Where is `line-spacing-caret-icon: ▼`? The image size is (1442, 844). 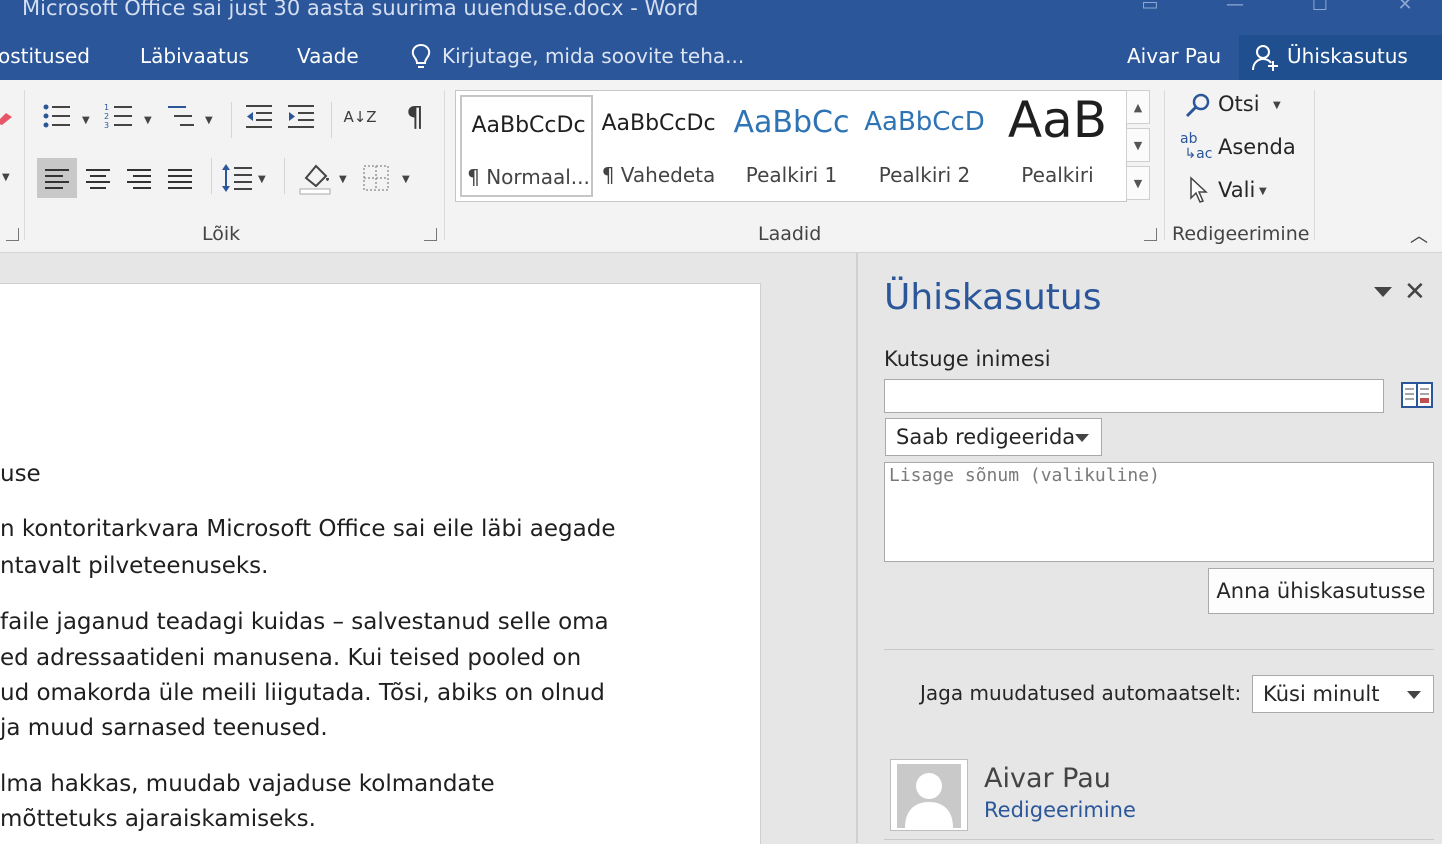
line-spacing-caret-icon: ▼ is located at coordinates (262, 179).